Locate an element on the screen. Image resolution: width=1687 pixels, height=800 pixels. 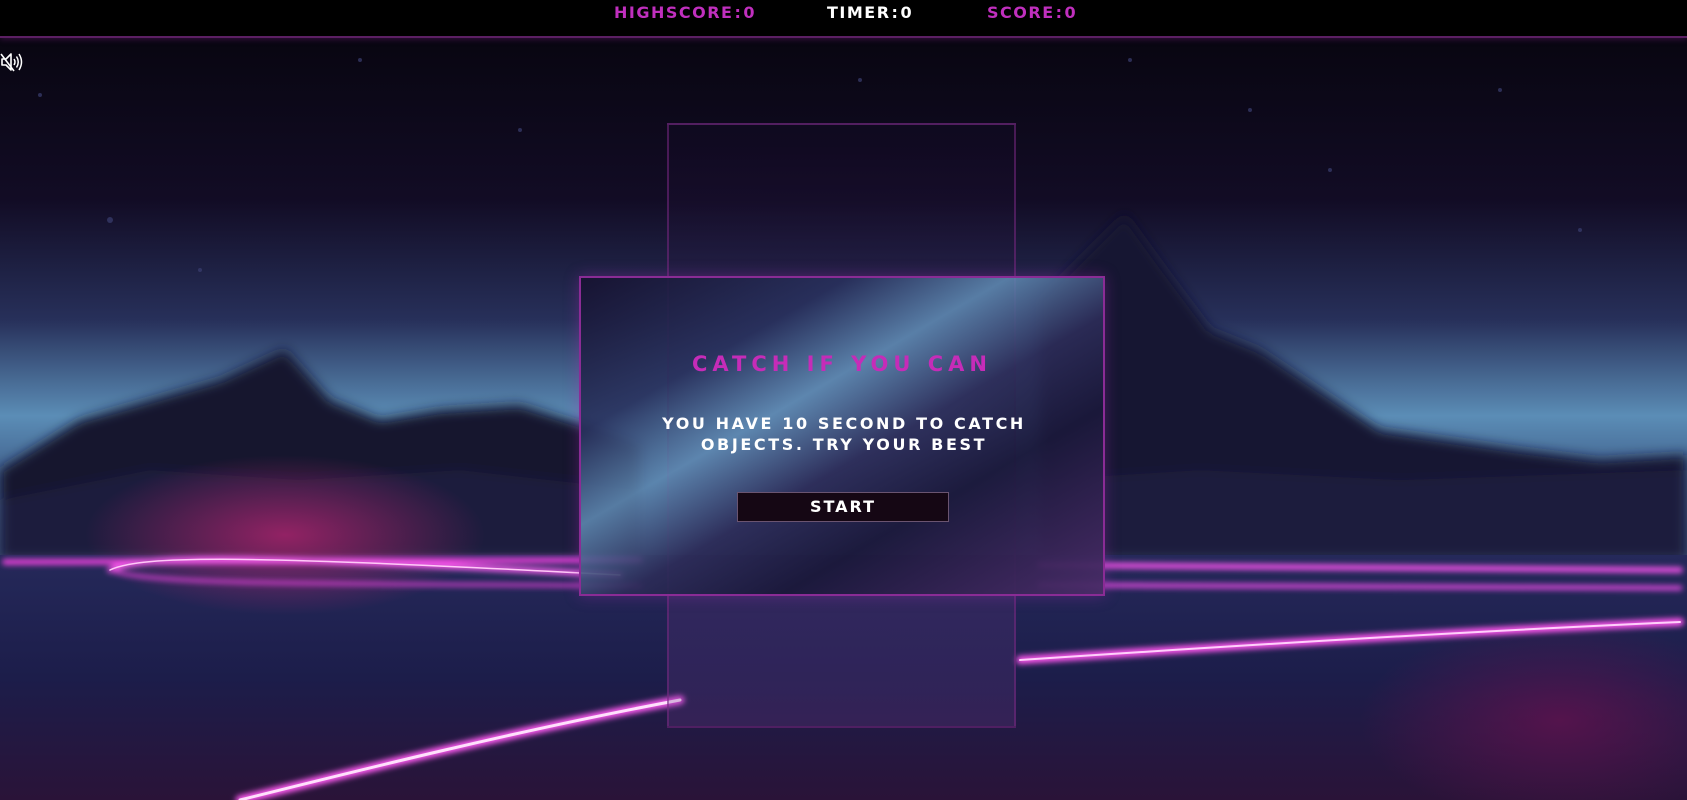
score-value: 0 is located at coordinates (1071, 12).